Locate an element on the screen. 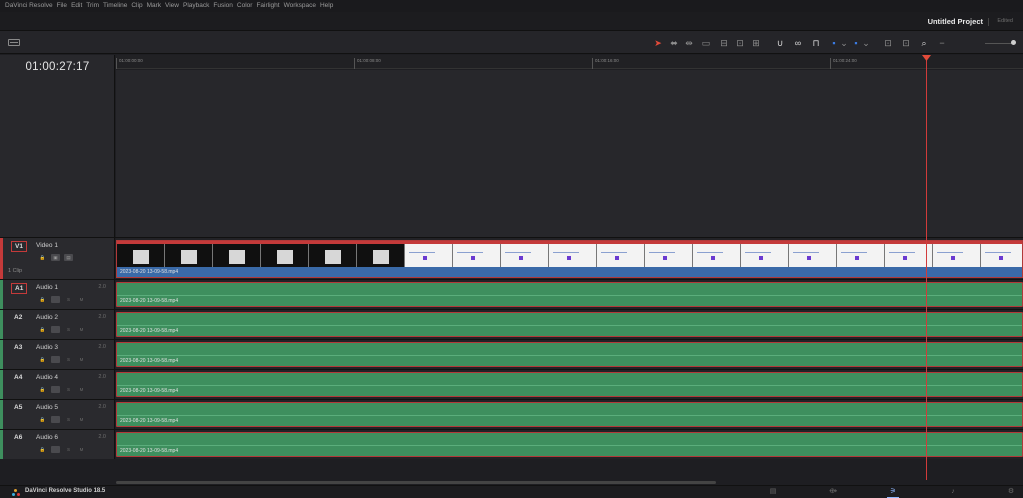 Image resolution: width=1023 pixels, height=498 pixels. menu-item: Fairlight is located at coordinates (267, 5).